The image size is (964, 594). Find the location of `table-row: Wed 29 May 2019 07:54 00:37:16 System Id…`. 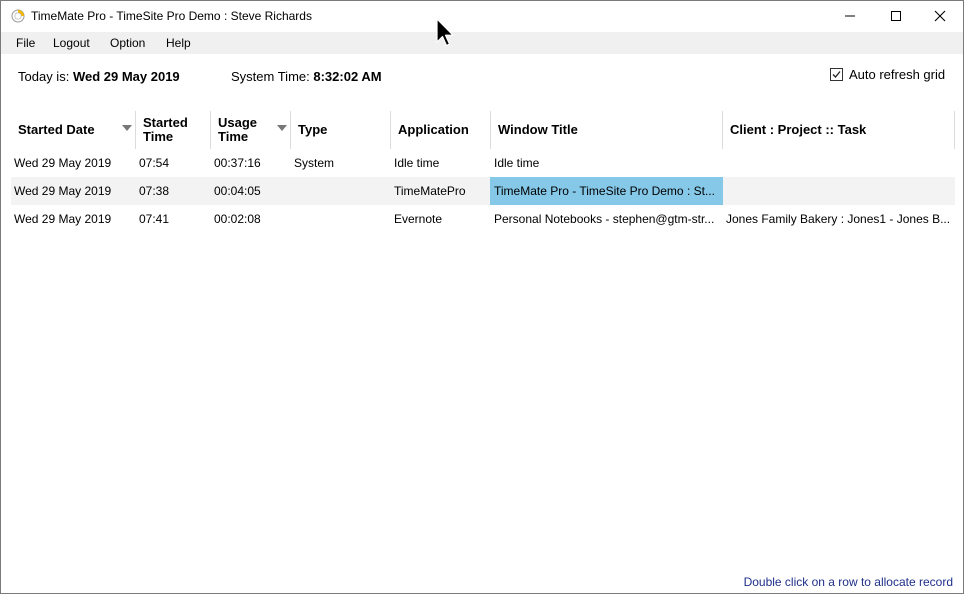

table-row: Wed 29 May 2019 07:54 00:37:16 System Id… is located at coordinates (483, 163).